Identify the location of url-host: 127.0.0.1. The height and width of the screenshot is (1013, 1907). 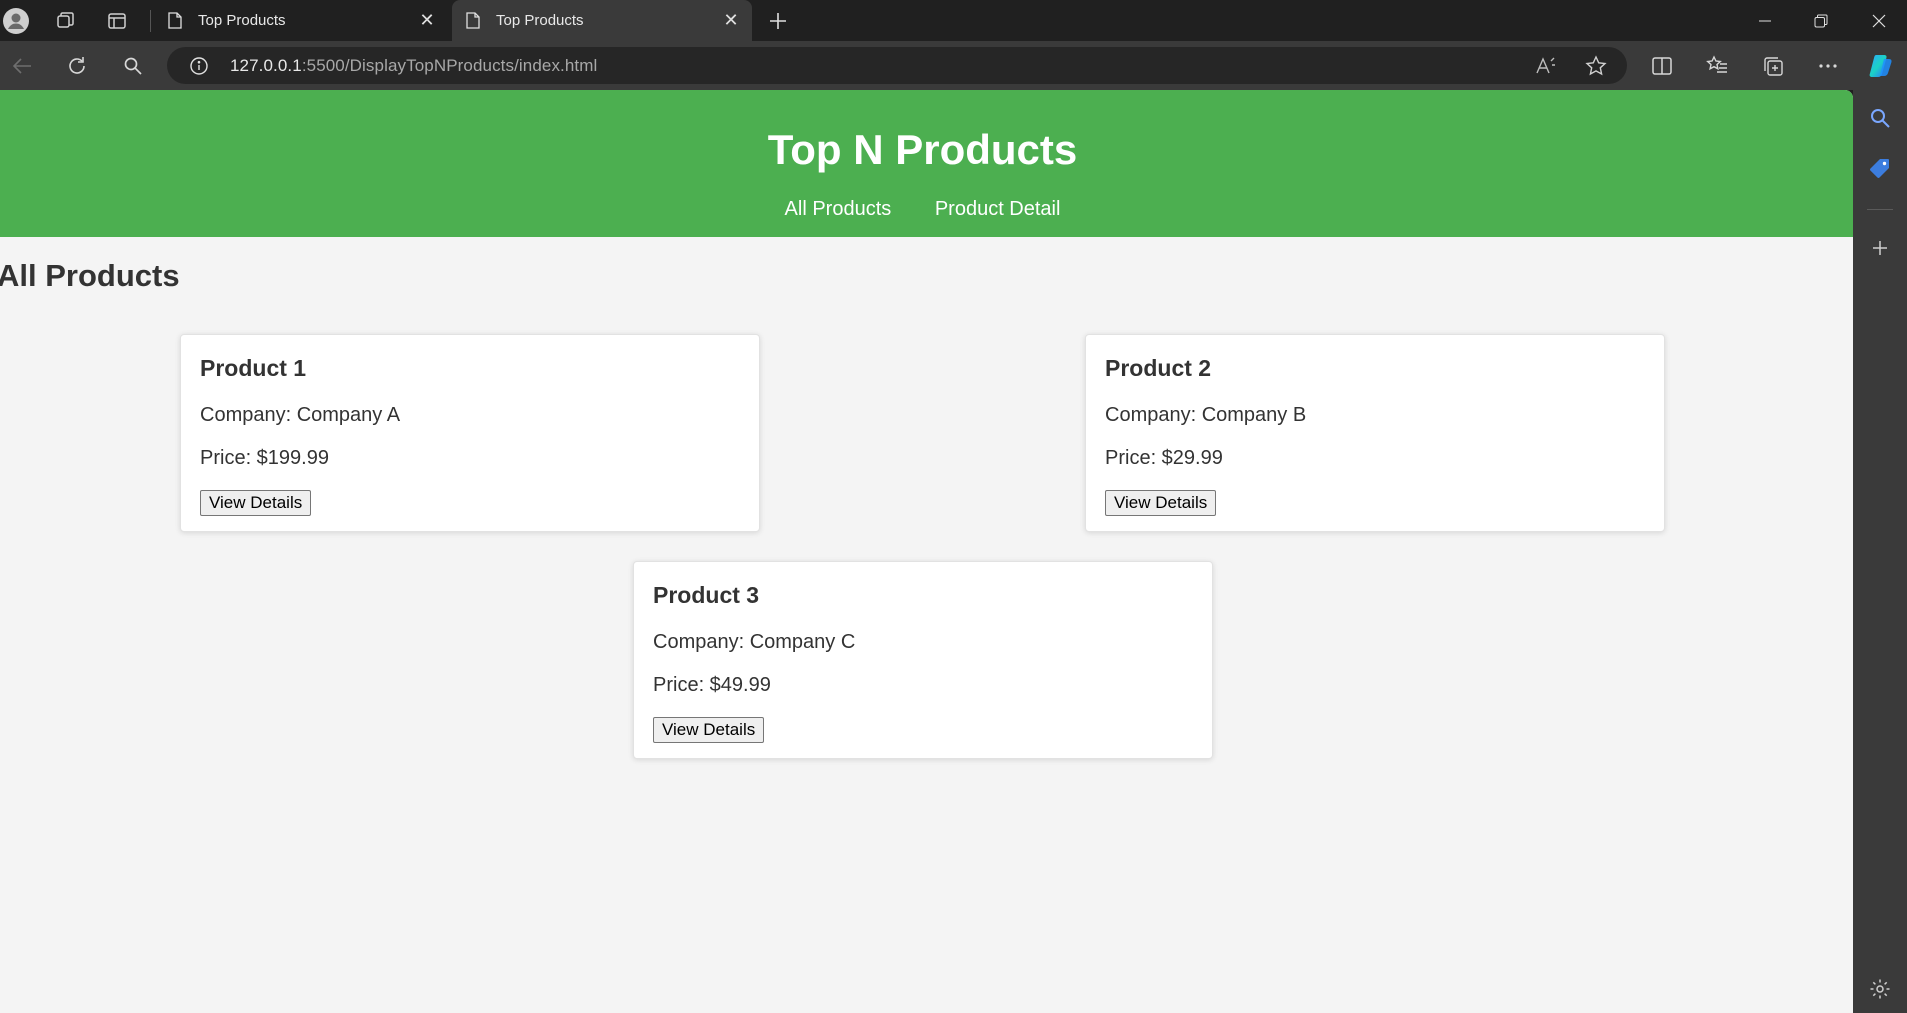
(266, 65).